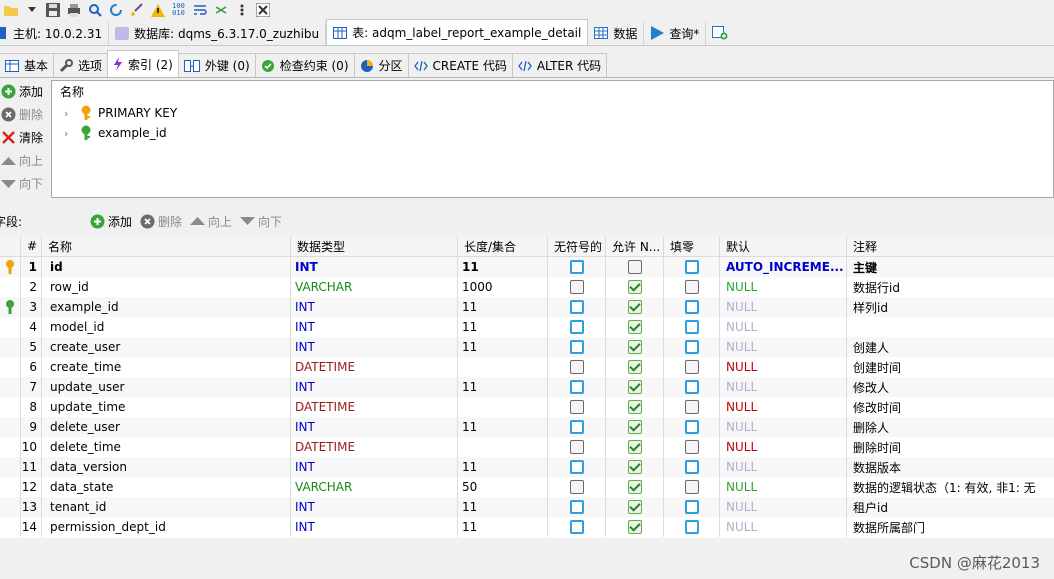 The height and width of the screenshot is (579, 1054). I want to click on field-name-cell: data_state, so click(166, 487).